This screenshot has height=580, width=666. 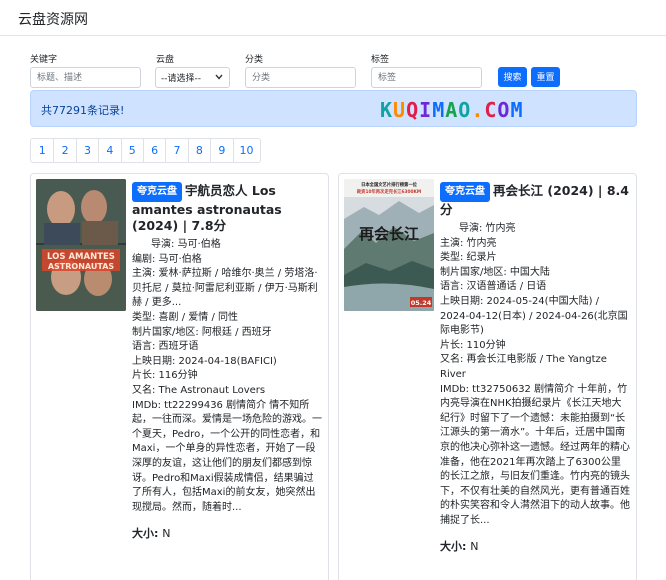 What do you see at coordinates (400, 110) in the screenshot?
I see `watermark-letter: U` at bounding box center [400, 110].